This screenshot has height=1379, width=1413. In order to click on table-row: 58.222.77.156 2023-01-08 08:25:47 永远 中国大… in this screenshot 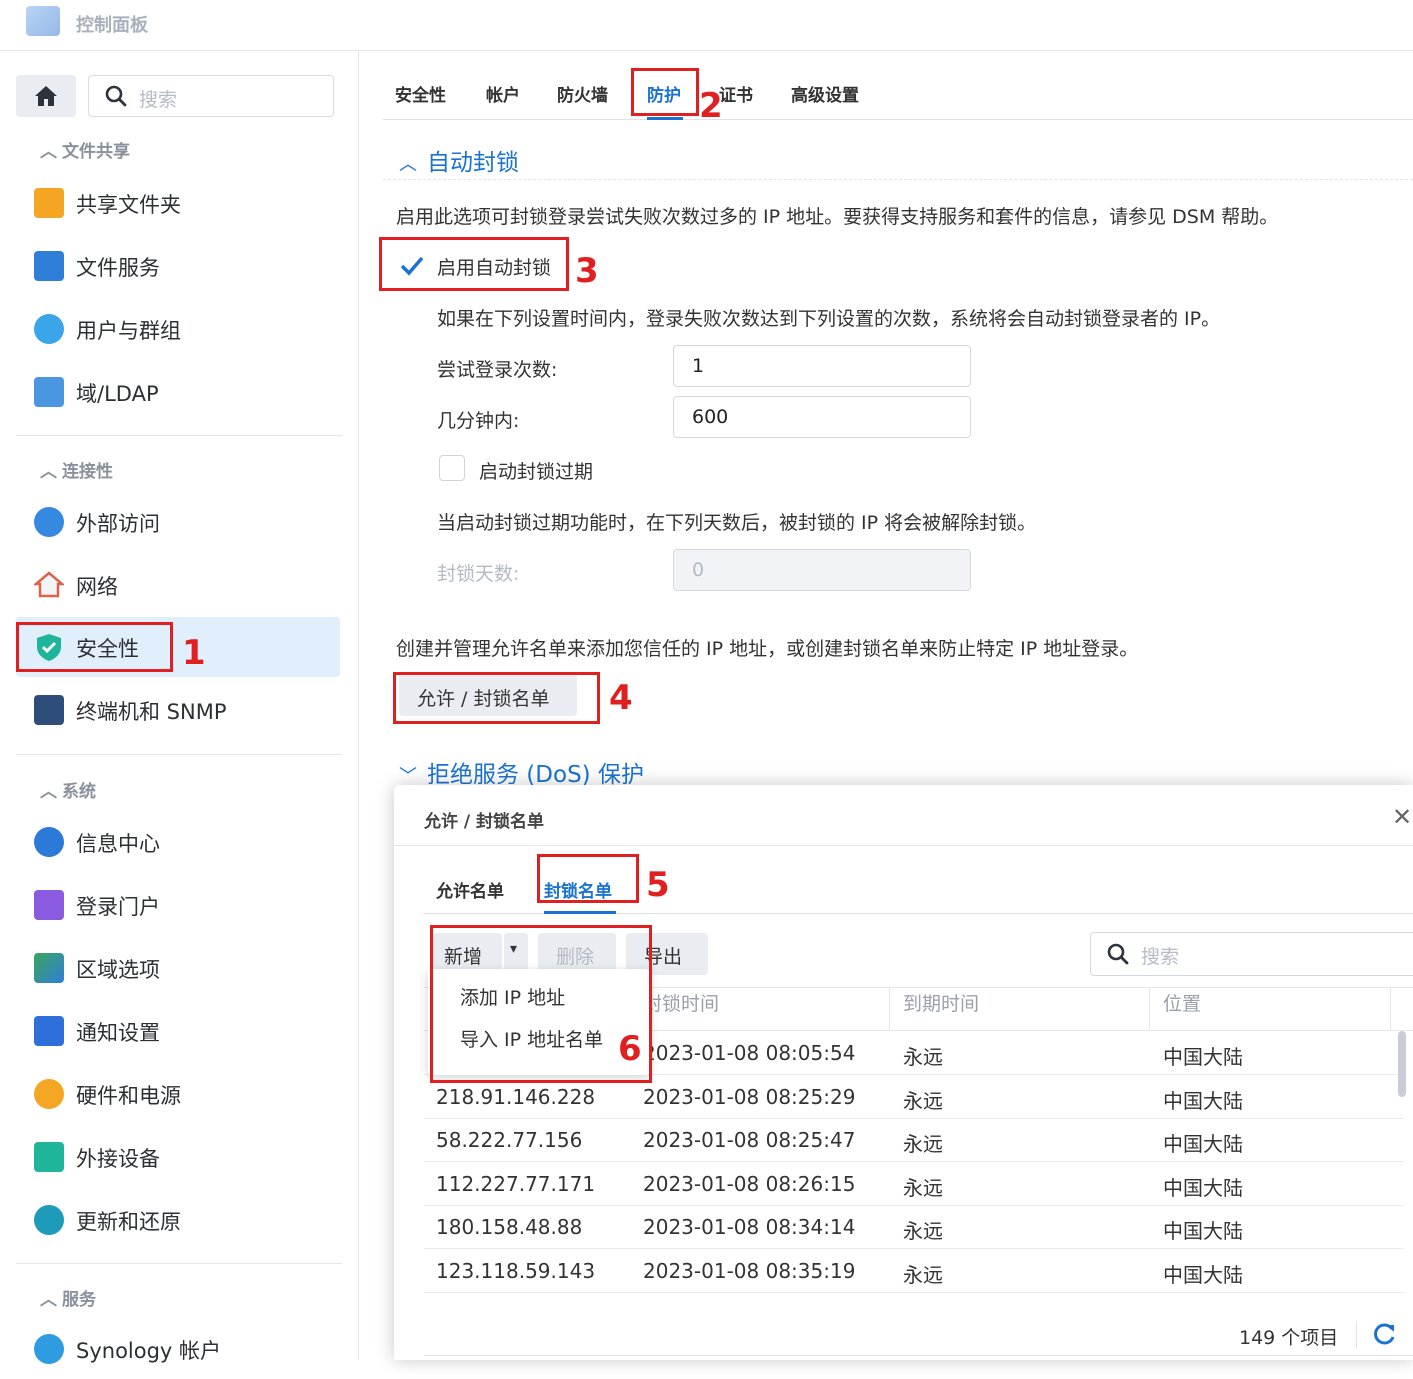, I will do `click(914, 1140)`.